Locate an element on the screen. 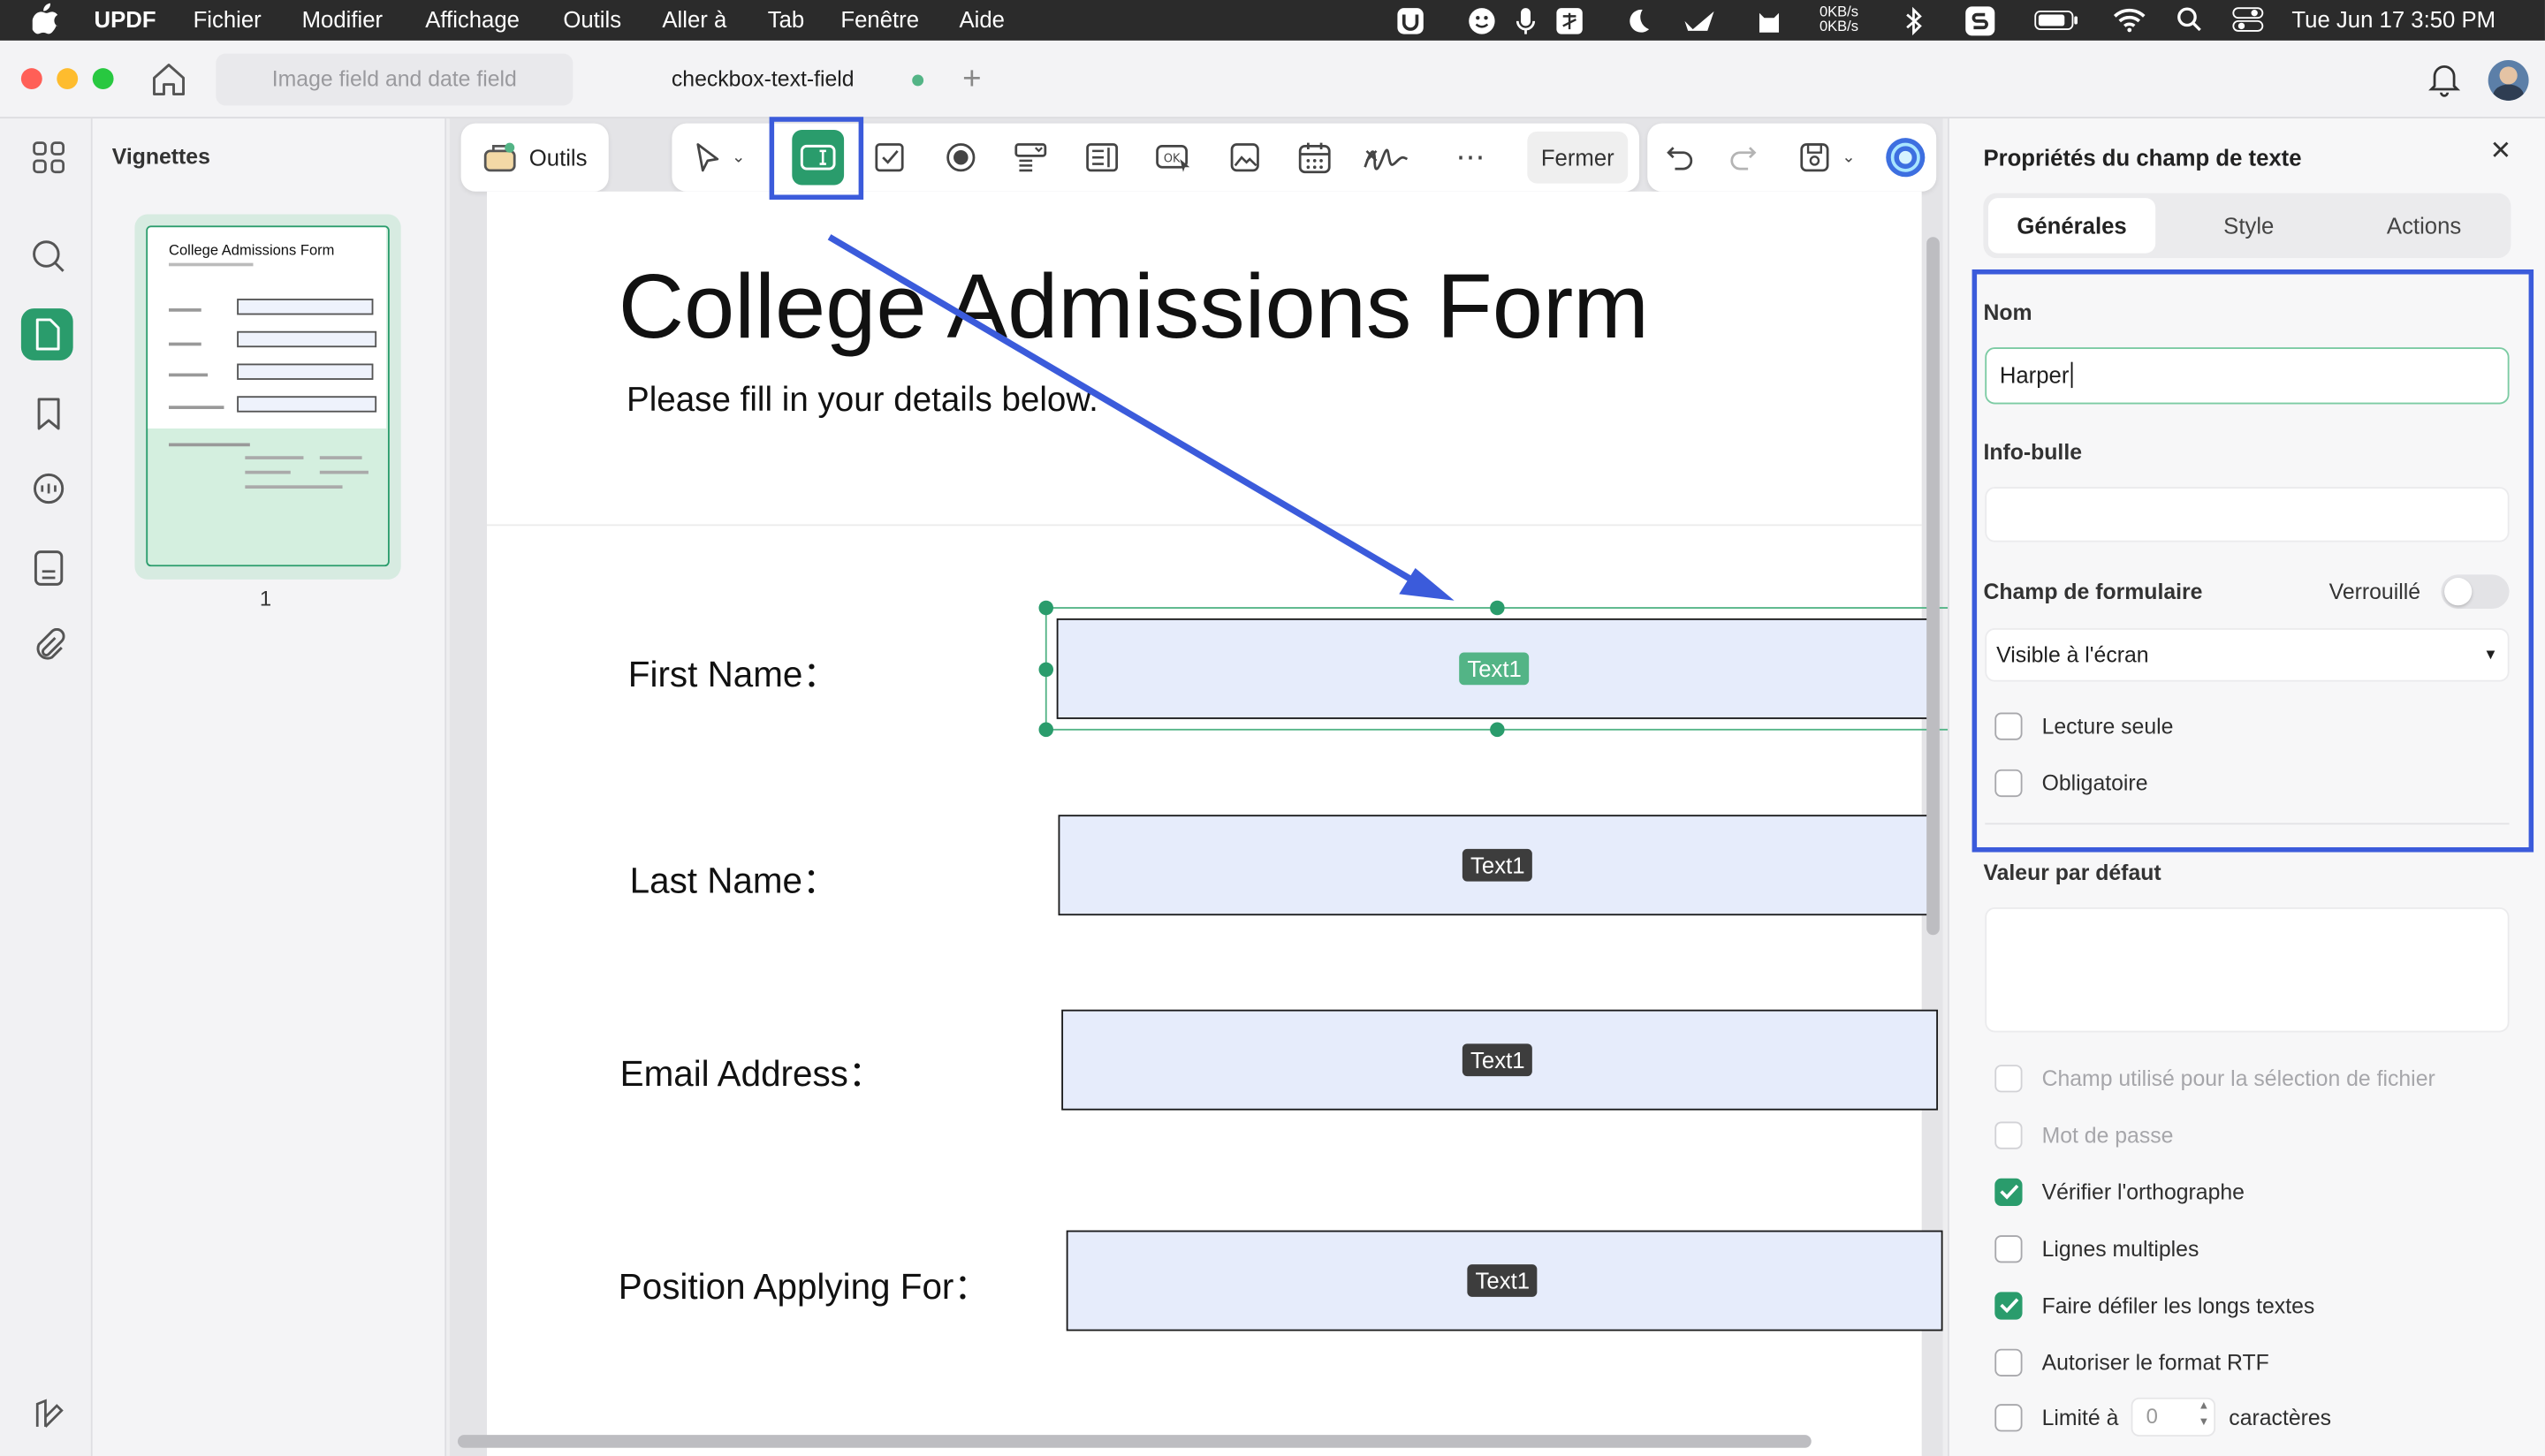  button-tool-icon: OK is located at coordinates (1173, 158).